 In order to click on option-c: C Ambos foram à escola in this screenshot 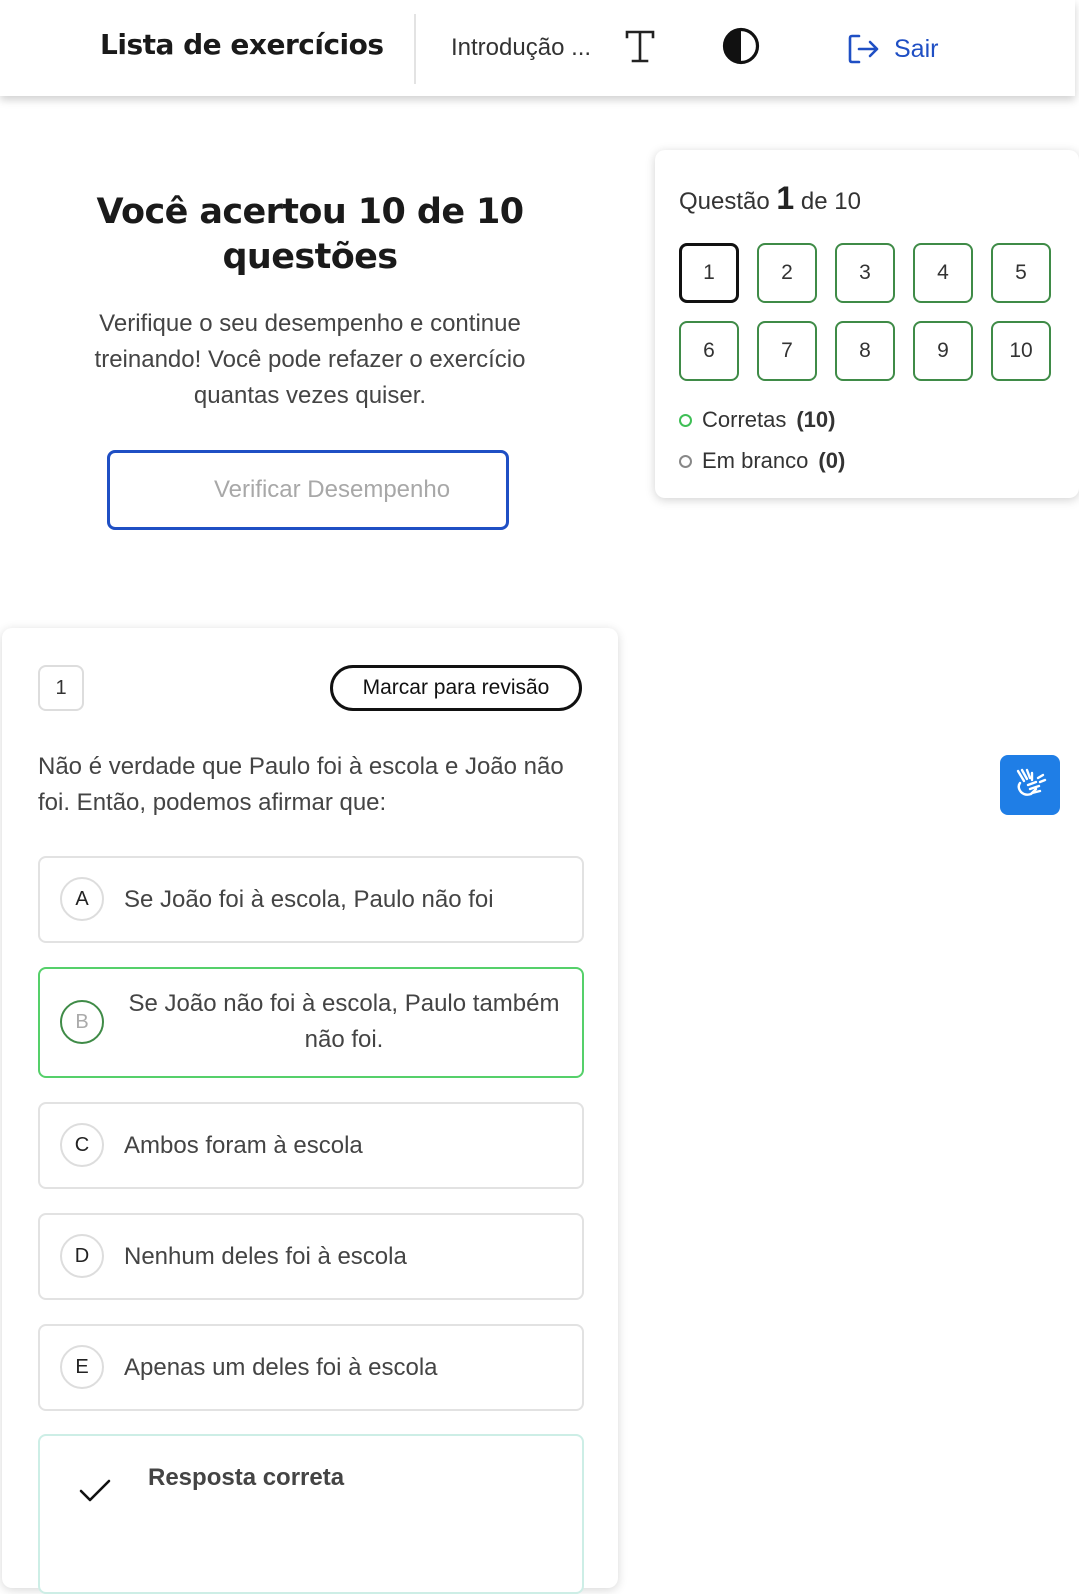, I will do `click(311, 1145)`.